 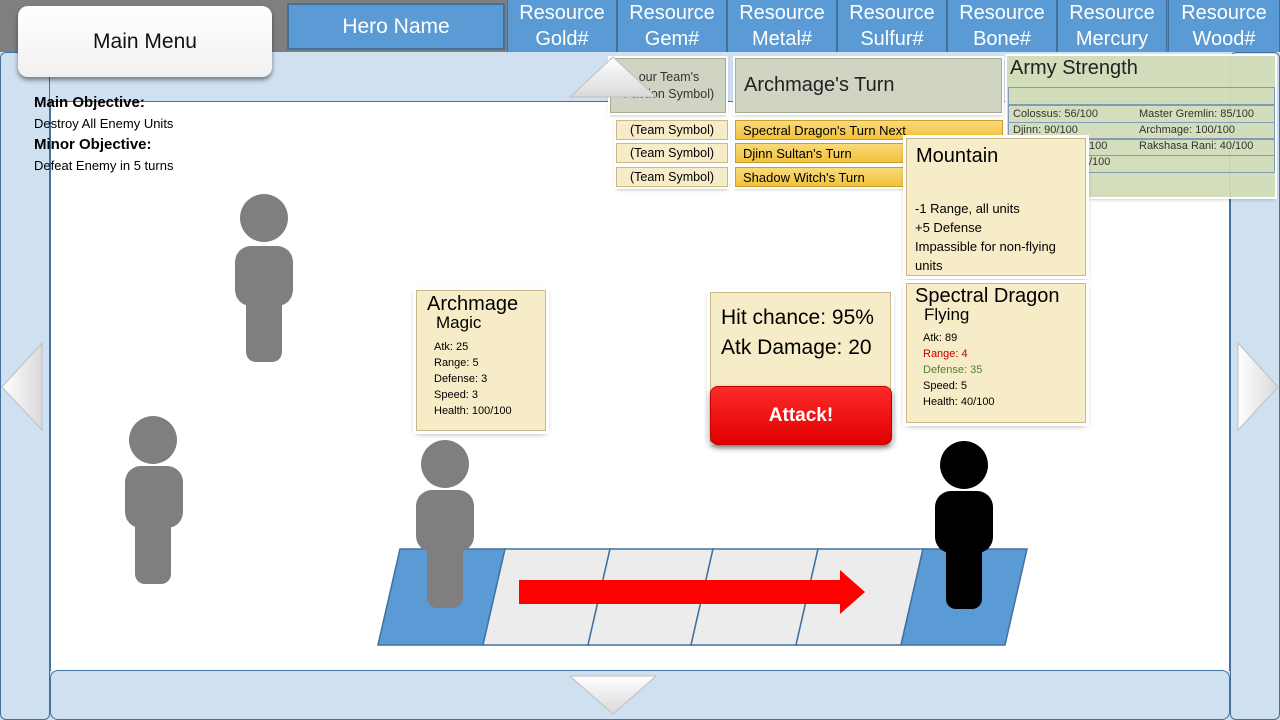 I want to click on attack-damage: Atk Damage: 20, so click(x=796, y=347).